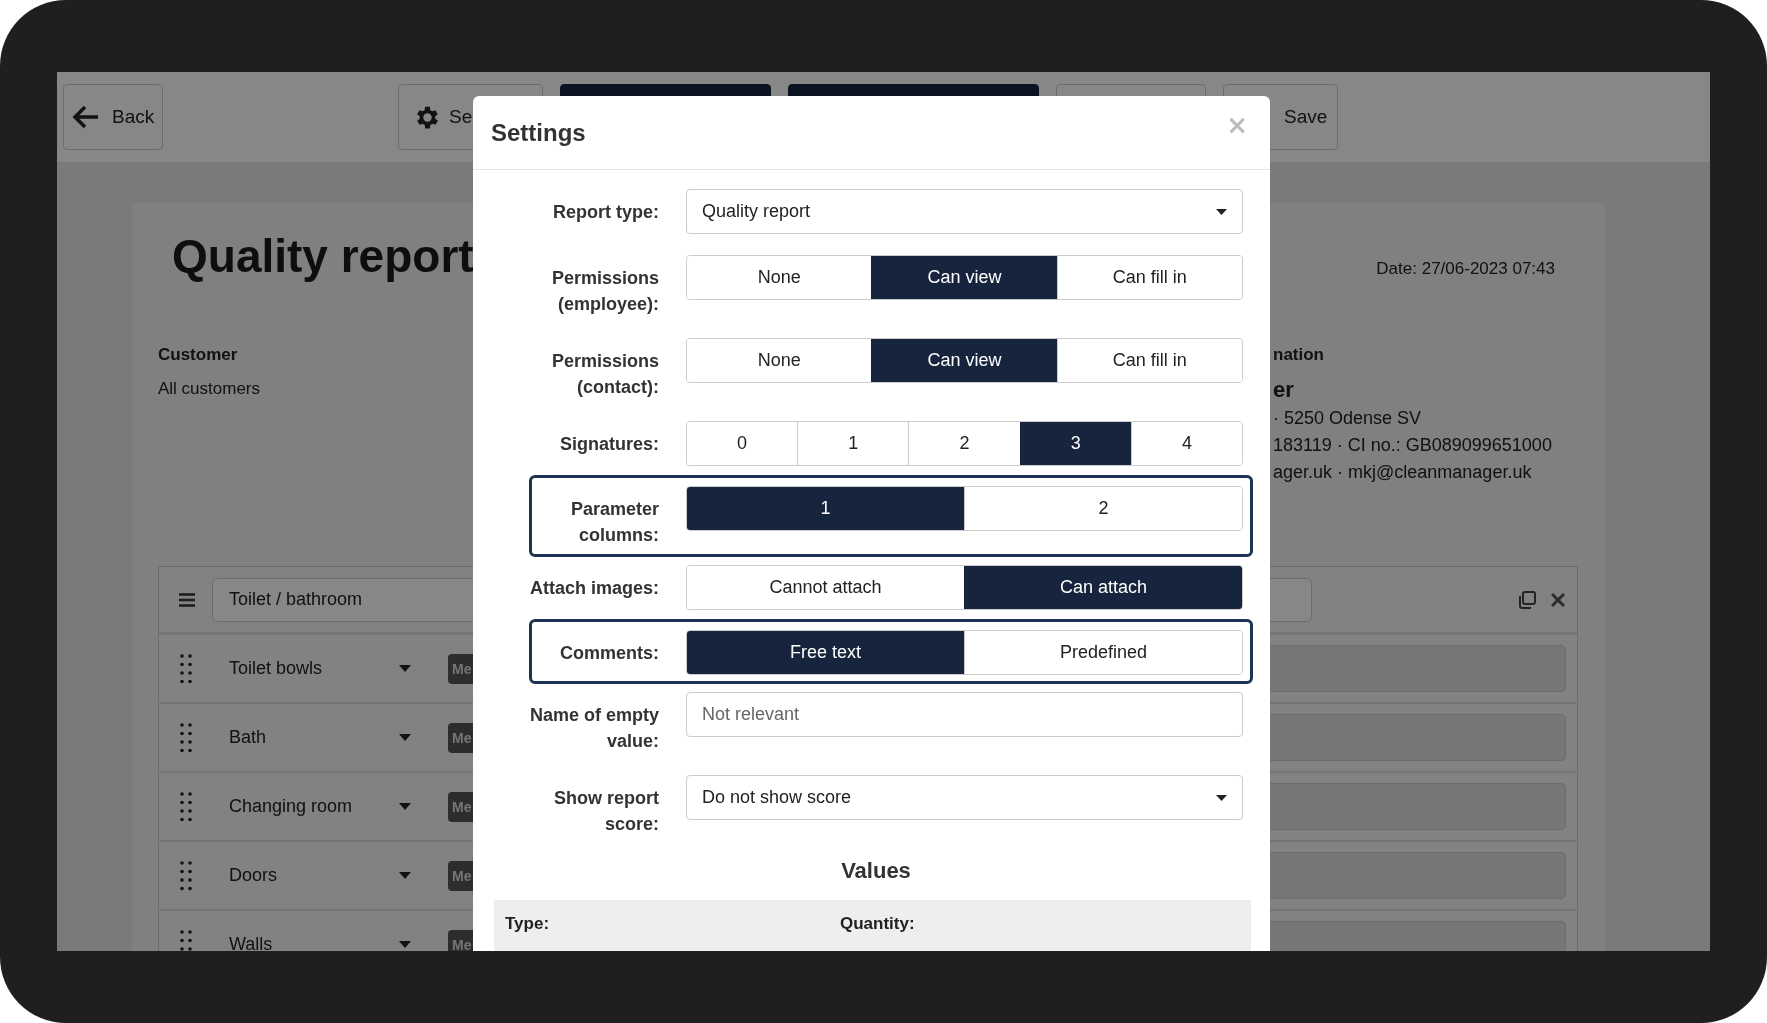 The height and width of the screenshot is (1023, 1767). I want to click on field-label: Report type:, so click(605, 212).